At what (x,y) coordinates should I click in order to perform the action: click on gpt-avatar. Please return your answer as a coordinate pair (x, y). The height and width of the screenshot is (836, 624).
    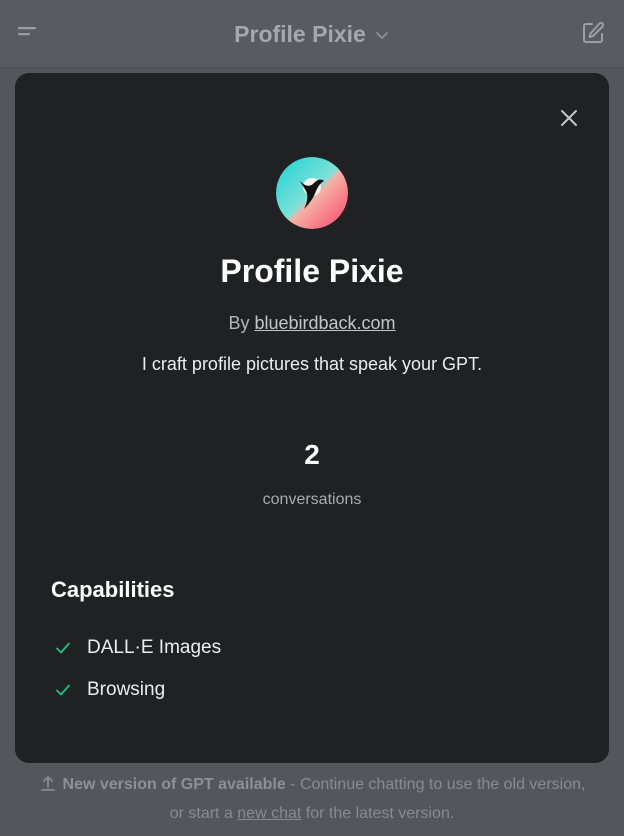
    Looking at the image, I should click on (312, 193).